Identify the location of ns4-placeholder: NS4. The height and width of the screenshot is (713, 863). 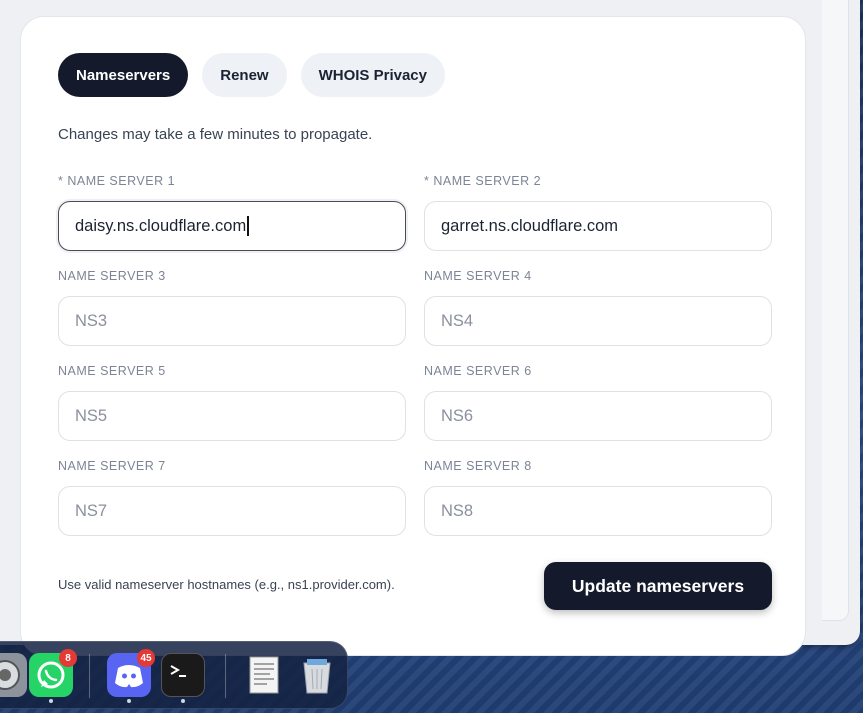
(457, 320).